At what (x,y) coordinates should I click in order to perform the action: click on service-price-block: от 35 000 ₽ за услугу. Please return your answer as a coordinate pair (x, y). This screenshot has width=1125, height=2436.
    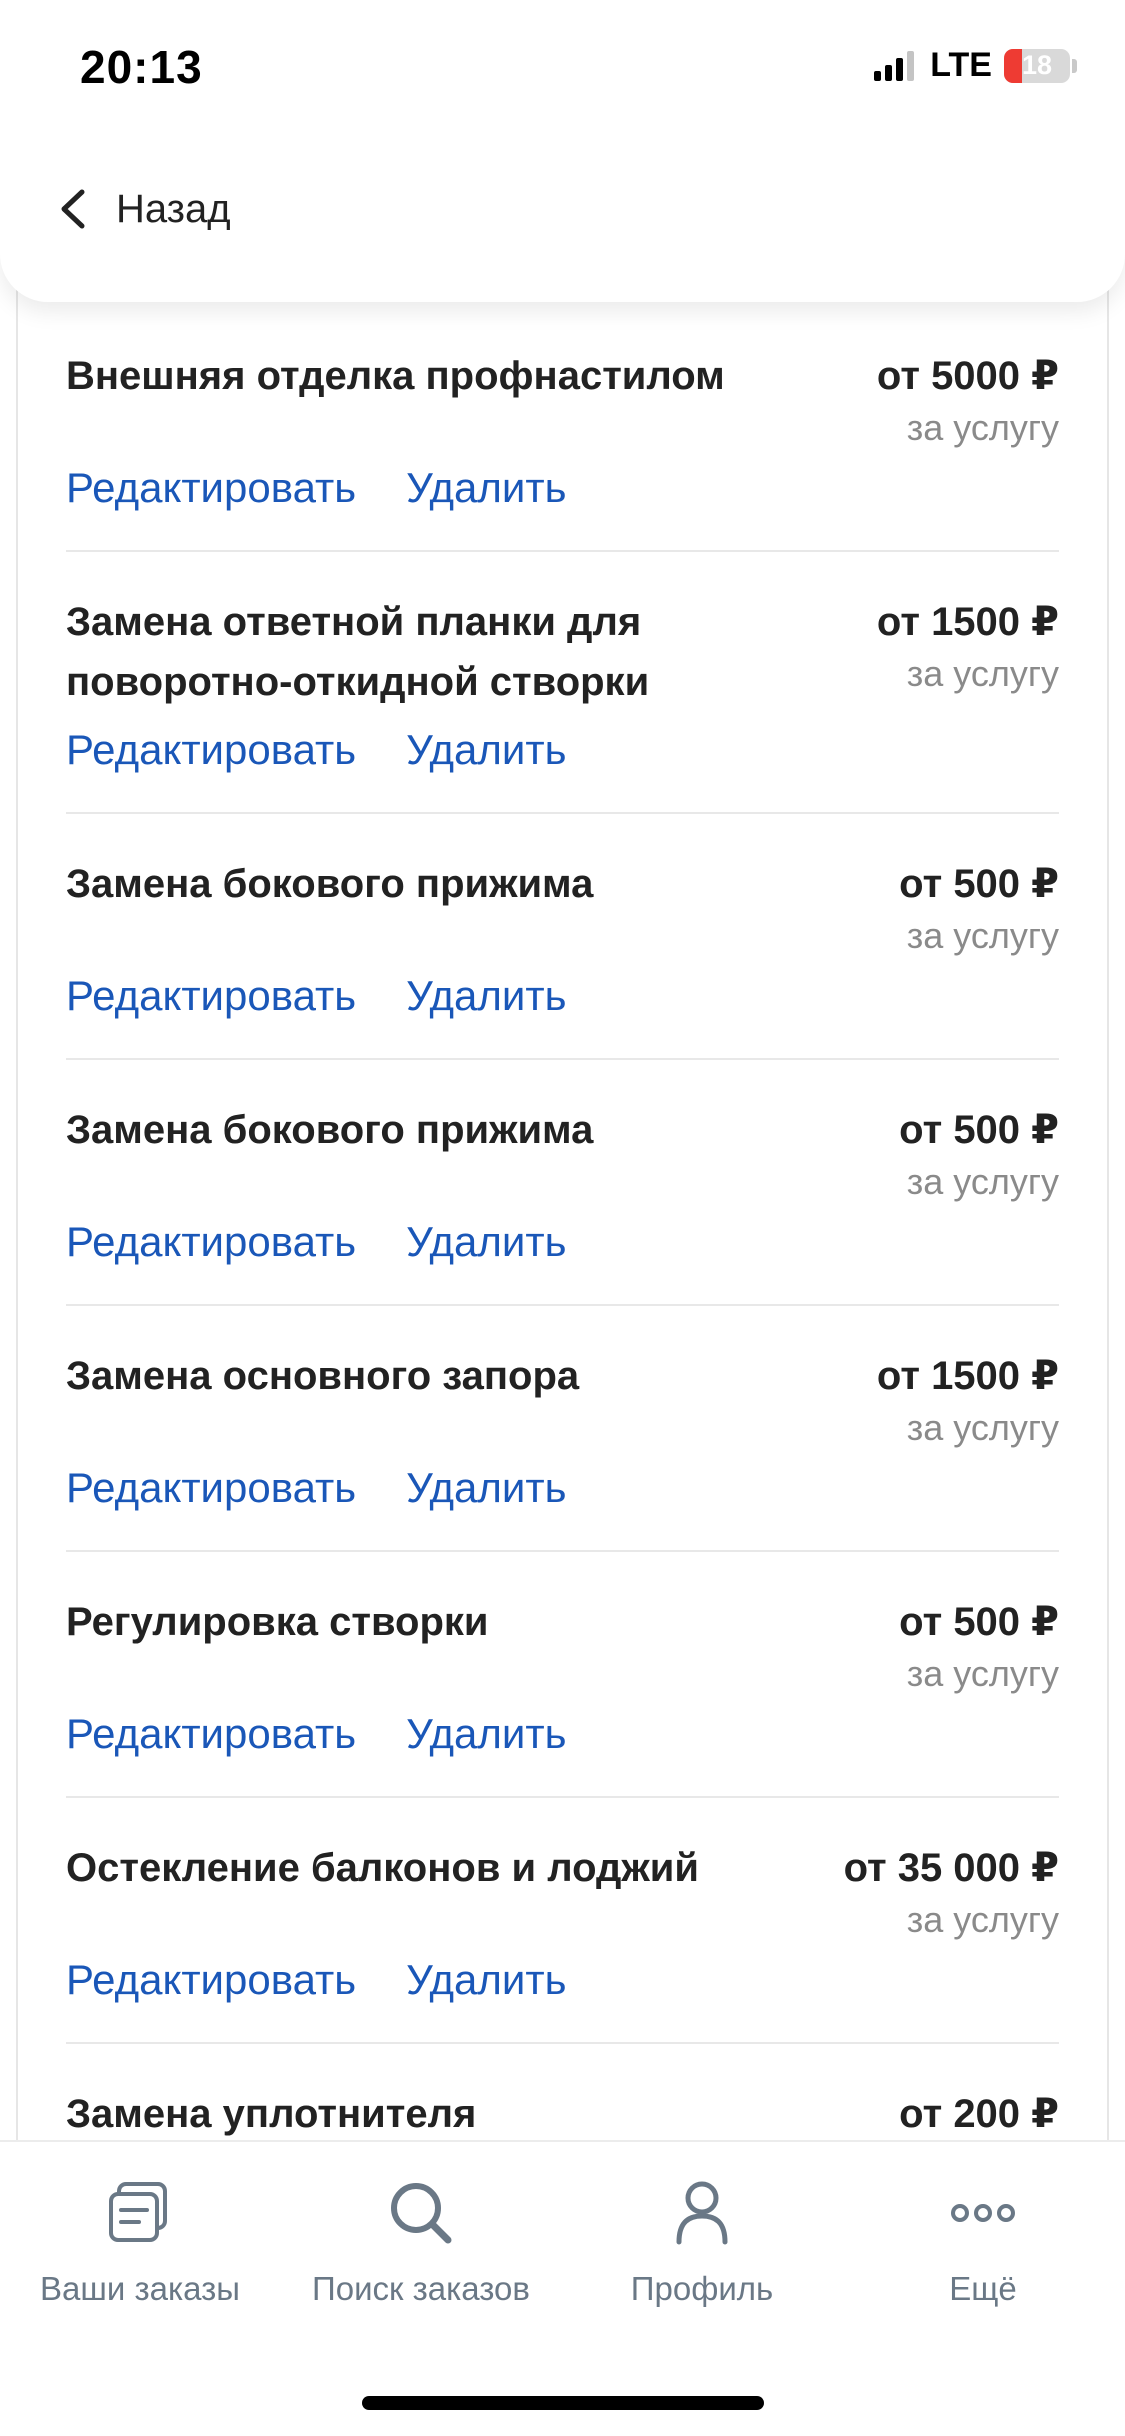
    Looking at the image, I should click on (929, 1890).